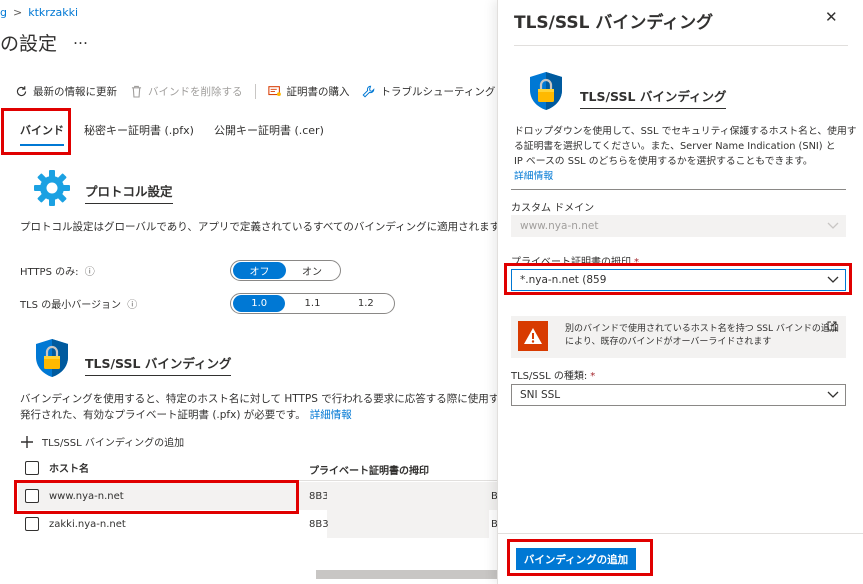  What do you see at coordinates (312, 270) in the screenshot?
I see `https-only-on: オン` at bounding box center [312, 270].